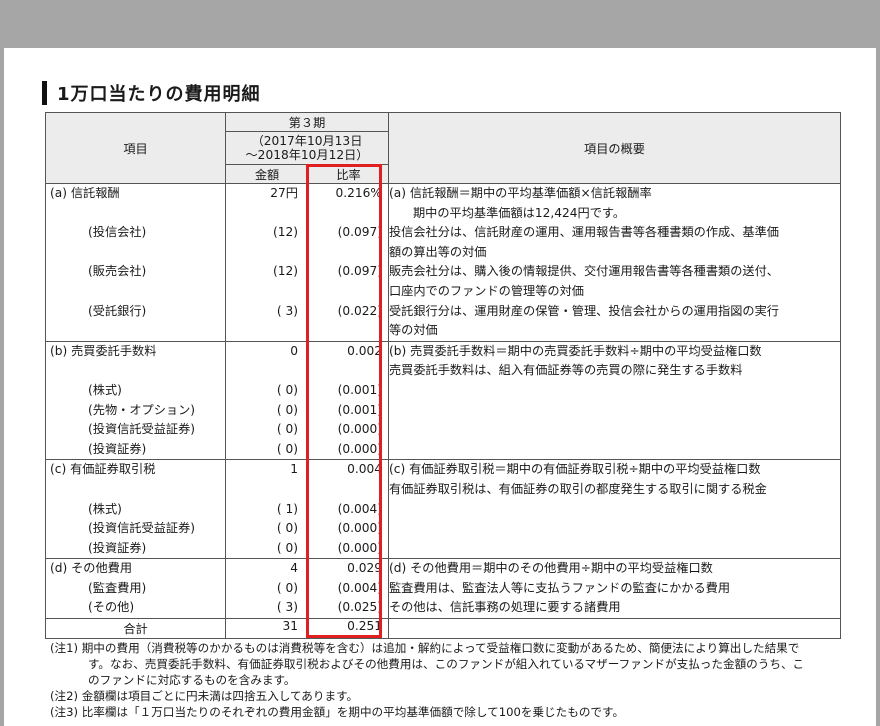  I want to click on total-row: 合計 31 0.251, so click(443, 629).